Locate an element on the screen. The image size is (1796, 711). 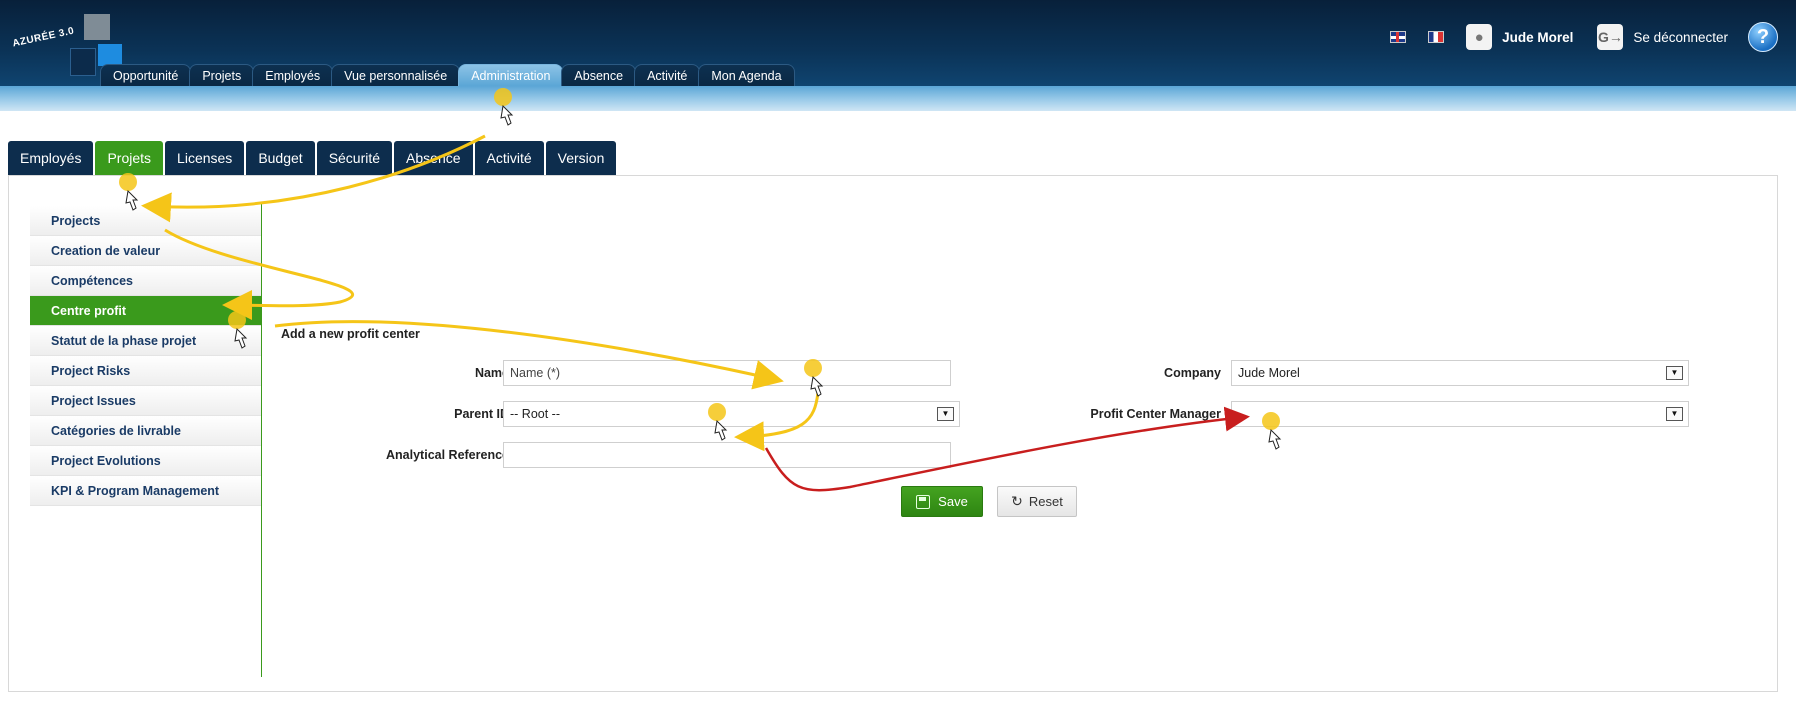
subtab-projets: Projets is located at coordinates (129, 158).